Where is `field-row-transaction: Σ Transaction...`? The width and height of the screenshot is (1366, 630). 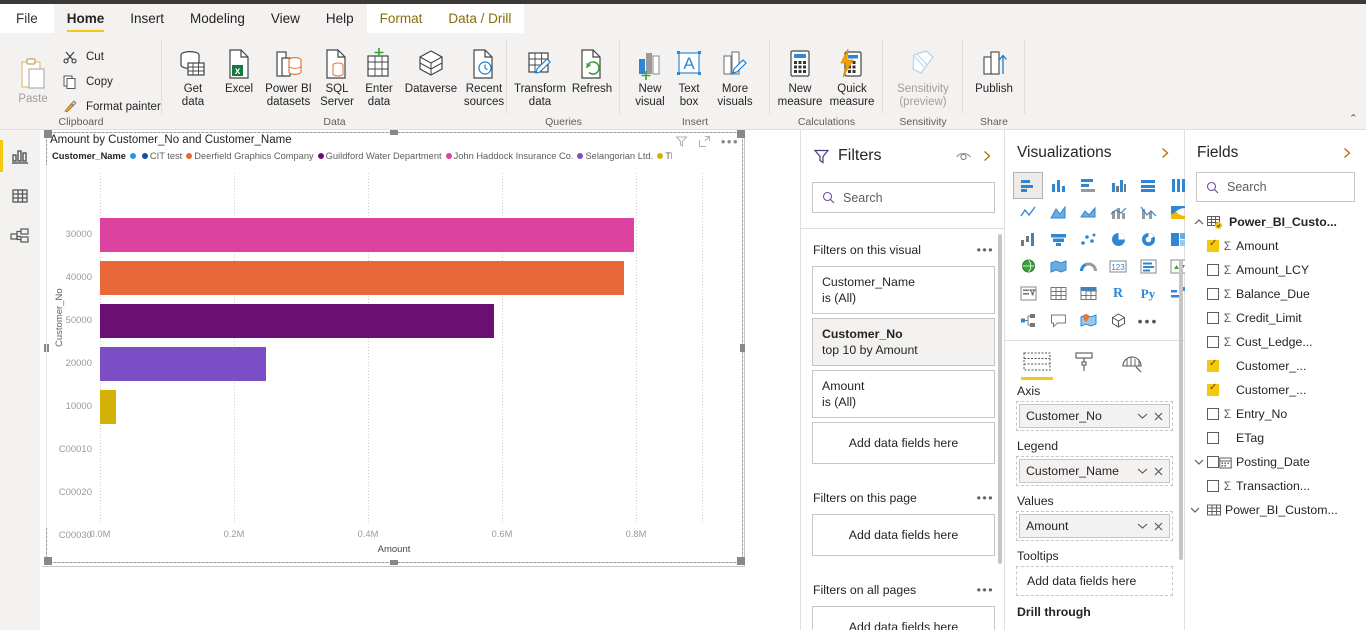 field-row-transaction: Σ Transaction... is located at coordinates (1275, 486).